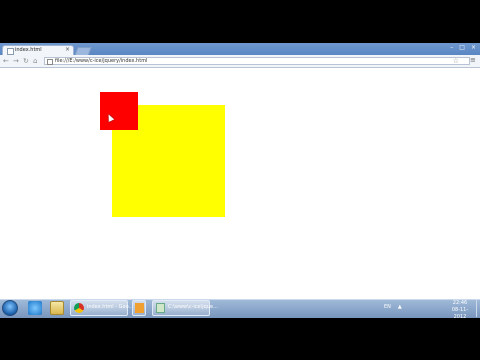 Image resolution: width=480 pixels, height=360 pixels. I want to click on tab-close-icon: ×, so click(67, 49).